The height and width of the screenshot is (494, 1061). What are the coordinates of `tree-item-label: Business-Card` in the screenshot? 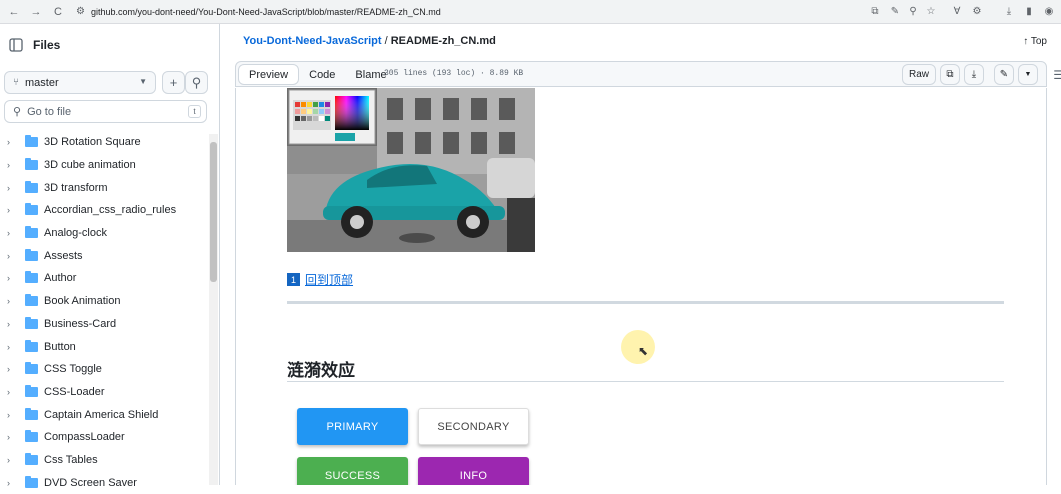 It's located at (80, 323).